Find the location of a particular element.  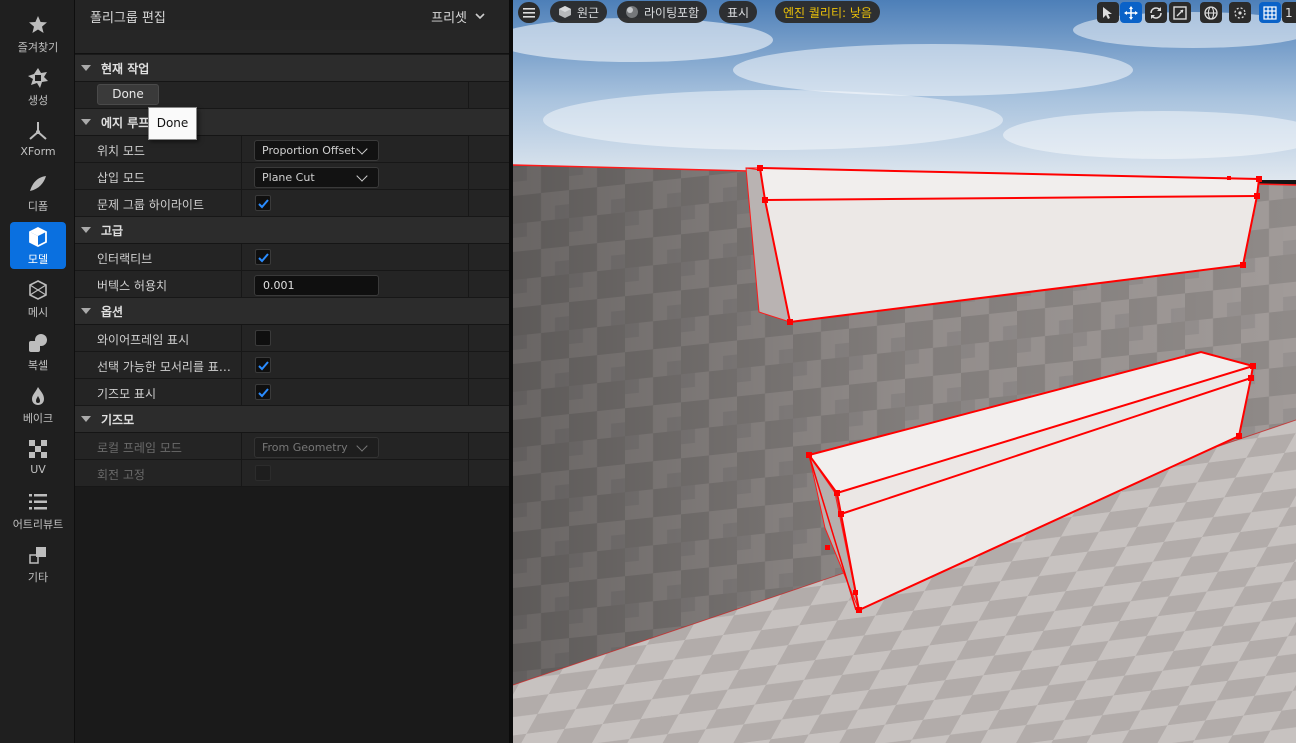

lighting-button: 라이팅포함 is located at coordinates (662, 12).